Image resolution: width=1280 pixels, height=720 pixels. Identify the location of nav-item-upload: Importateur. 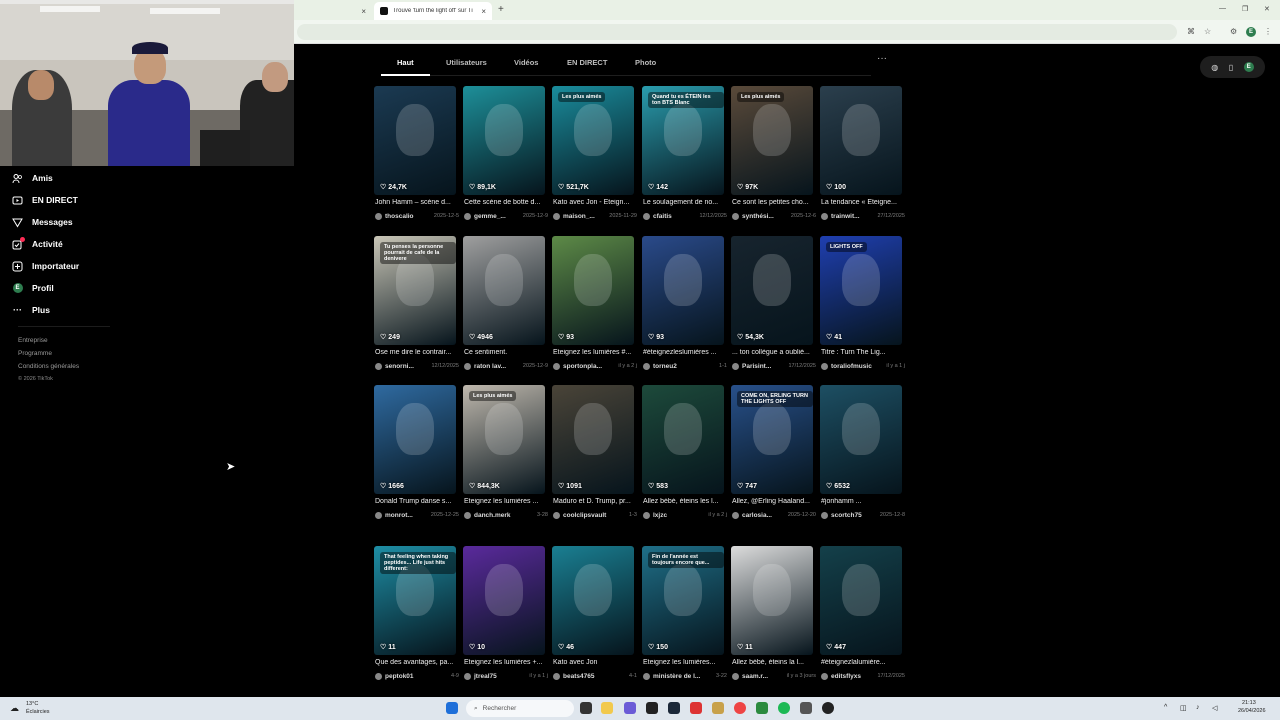
(45, 266).